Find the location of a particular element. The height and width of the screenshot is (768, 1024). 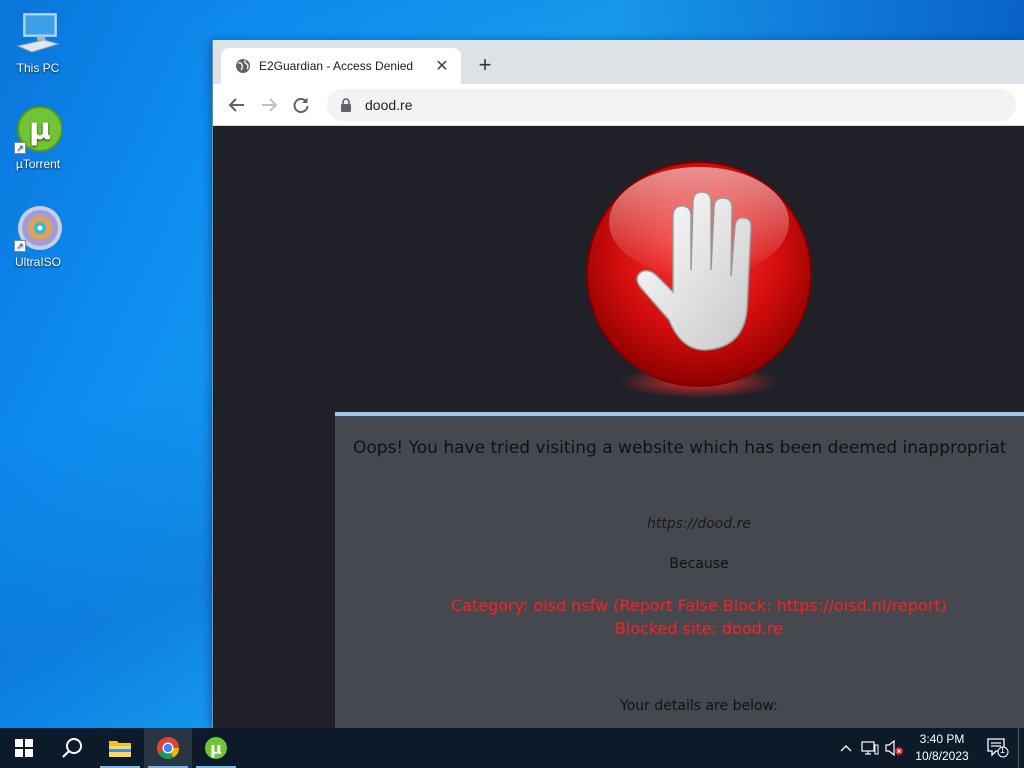

browser-toolbar: dood.re is located at coordinates (618, 105).